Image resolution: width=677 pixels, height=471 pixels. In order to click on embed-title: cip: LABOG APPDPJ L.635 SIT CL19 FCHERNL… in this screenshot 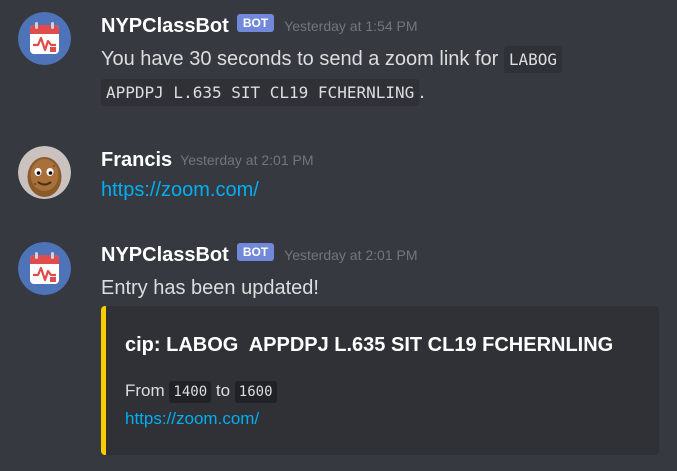, I will do `click(369, 345)`.